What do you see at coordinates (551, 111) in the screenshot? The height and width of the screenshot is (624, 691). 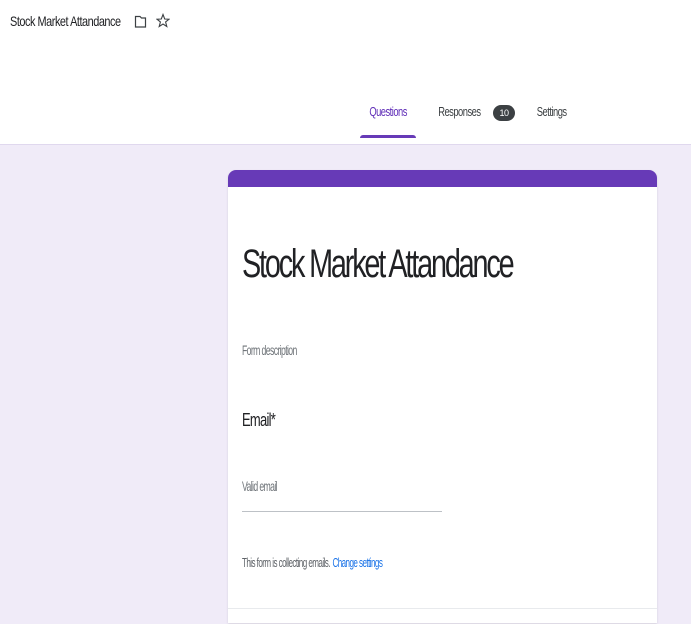 I see `tab-settings-label: Settings` at bounding box center [551, 111].